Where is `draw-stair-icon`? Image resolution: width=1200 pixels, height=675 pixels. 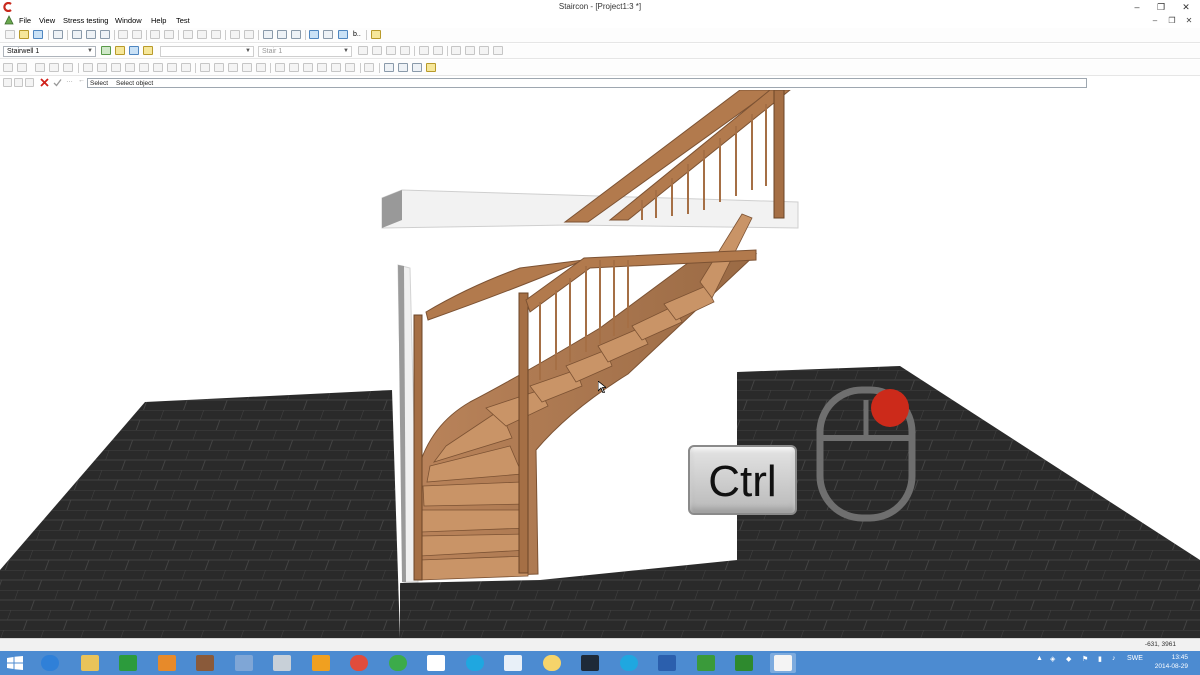 draw-stair-icon is located at coordinates (134, 50).